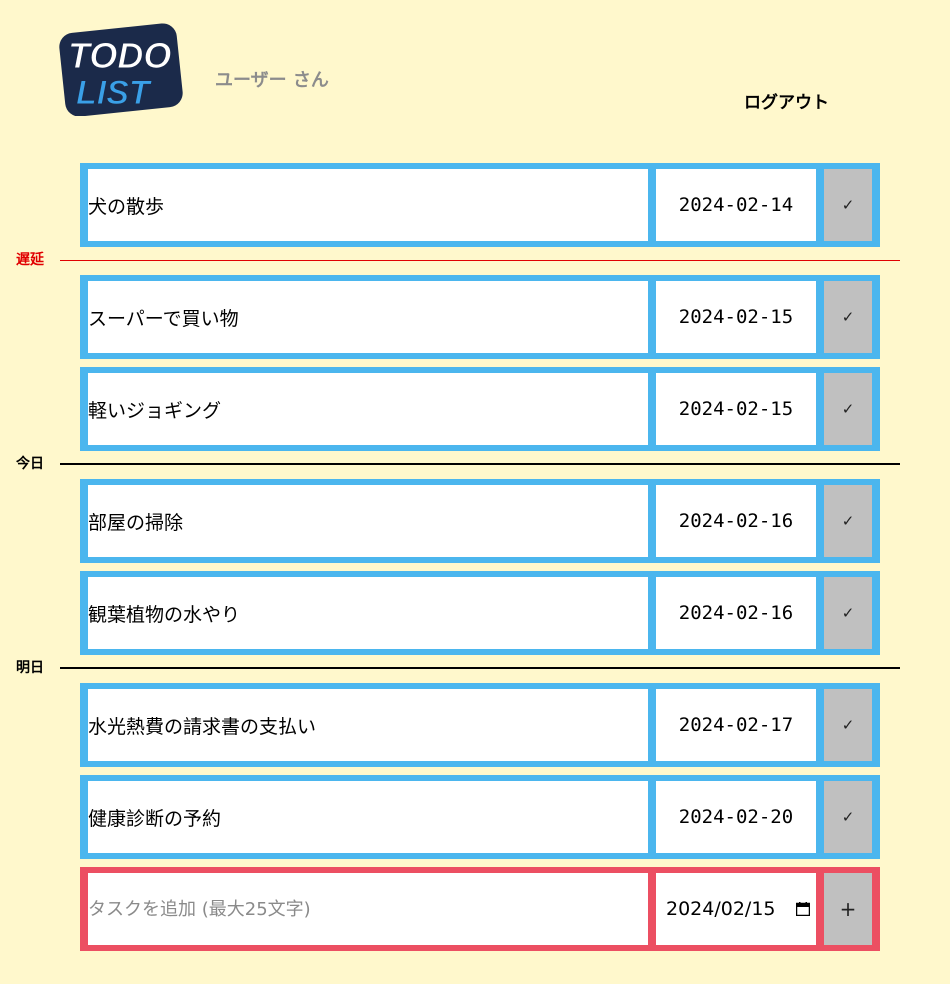 The height and width of the screenshot is (984, 950). I want to click on new-task-date-value: 2024/02/15, so click(721, 909).